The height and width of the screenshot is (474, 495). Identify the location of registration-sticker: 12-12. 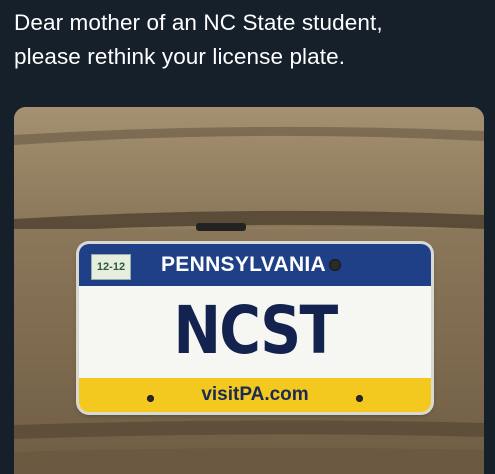
(111, 267).